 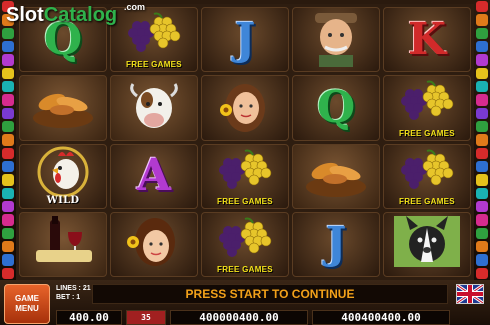 I want to click on reel-symbol-cow, so click(x=154, y=108).